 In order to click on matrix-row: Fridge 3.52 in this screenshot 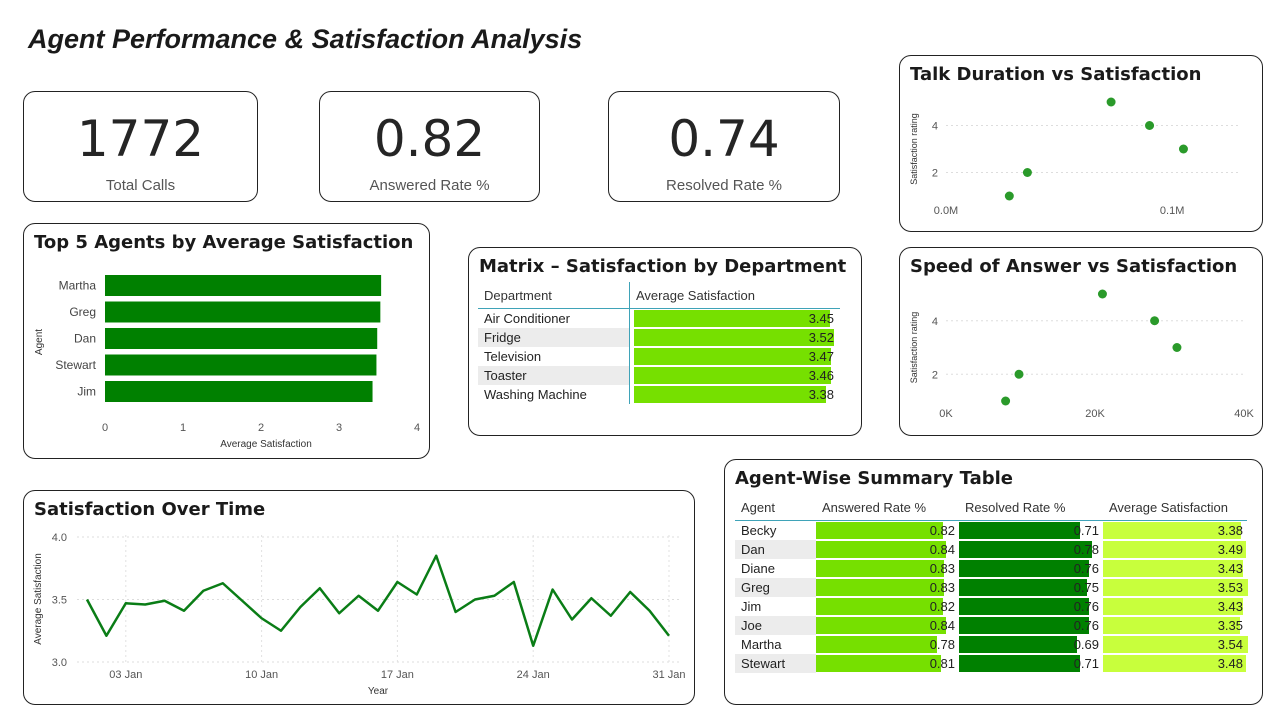, I will do `click(659, 337)`.